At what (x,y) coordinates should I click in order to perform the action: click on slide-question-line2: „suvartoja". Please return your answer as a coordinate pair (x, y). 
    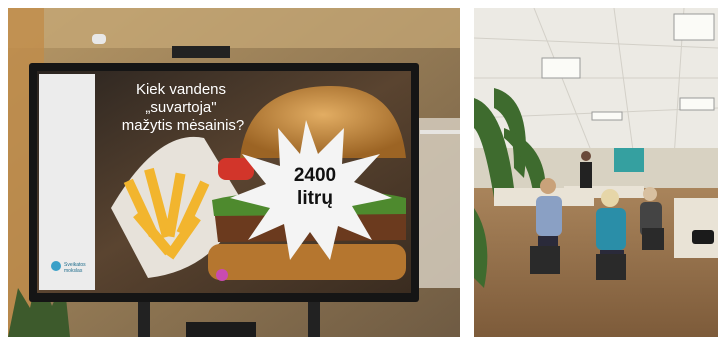
    Looking at the image, I should click on (181, 107).